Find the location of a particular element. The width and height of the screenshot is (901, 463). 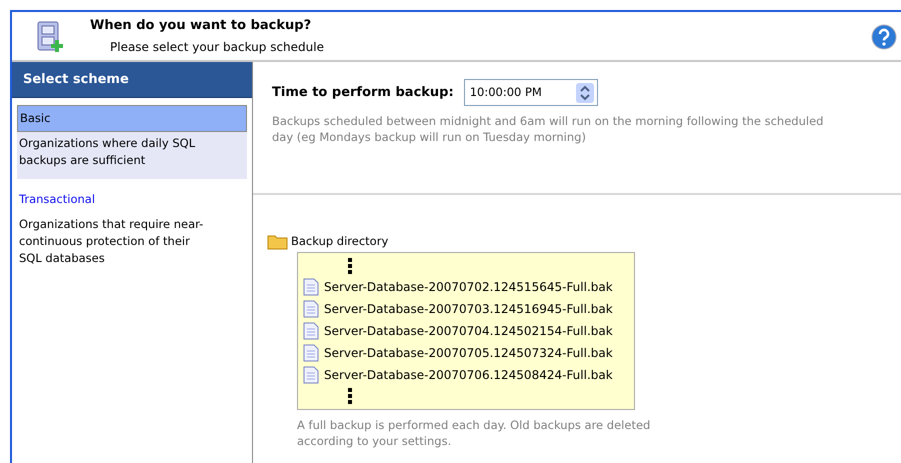

scheme-name: Transactional is located at coordinates (57, 199).